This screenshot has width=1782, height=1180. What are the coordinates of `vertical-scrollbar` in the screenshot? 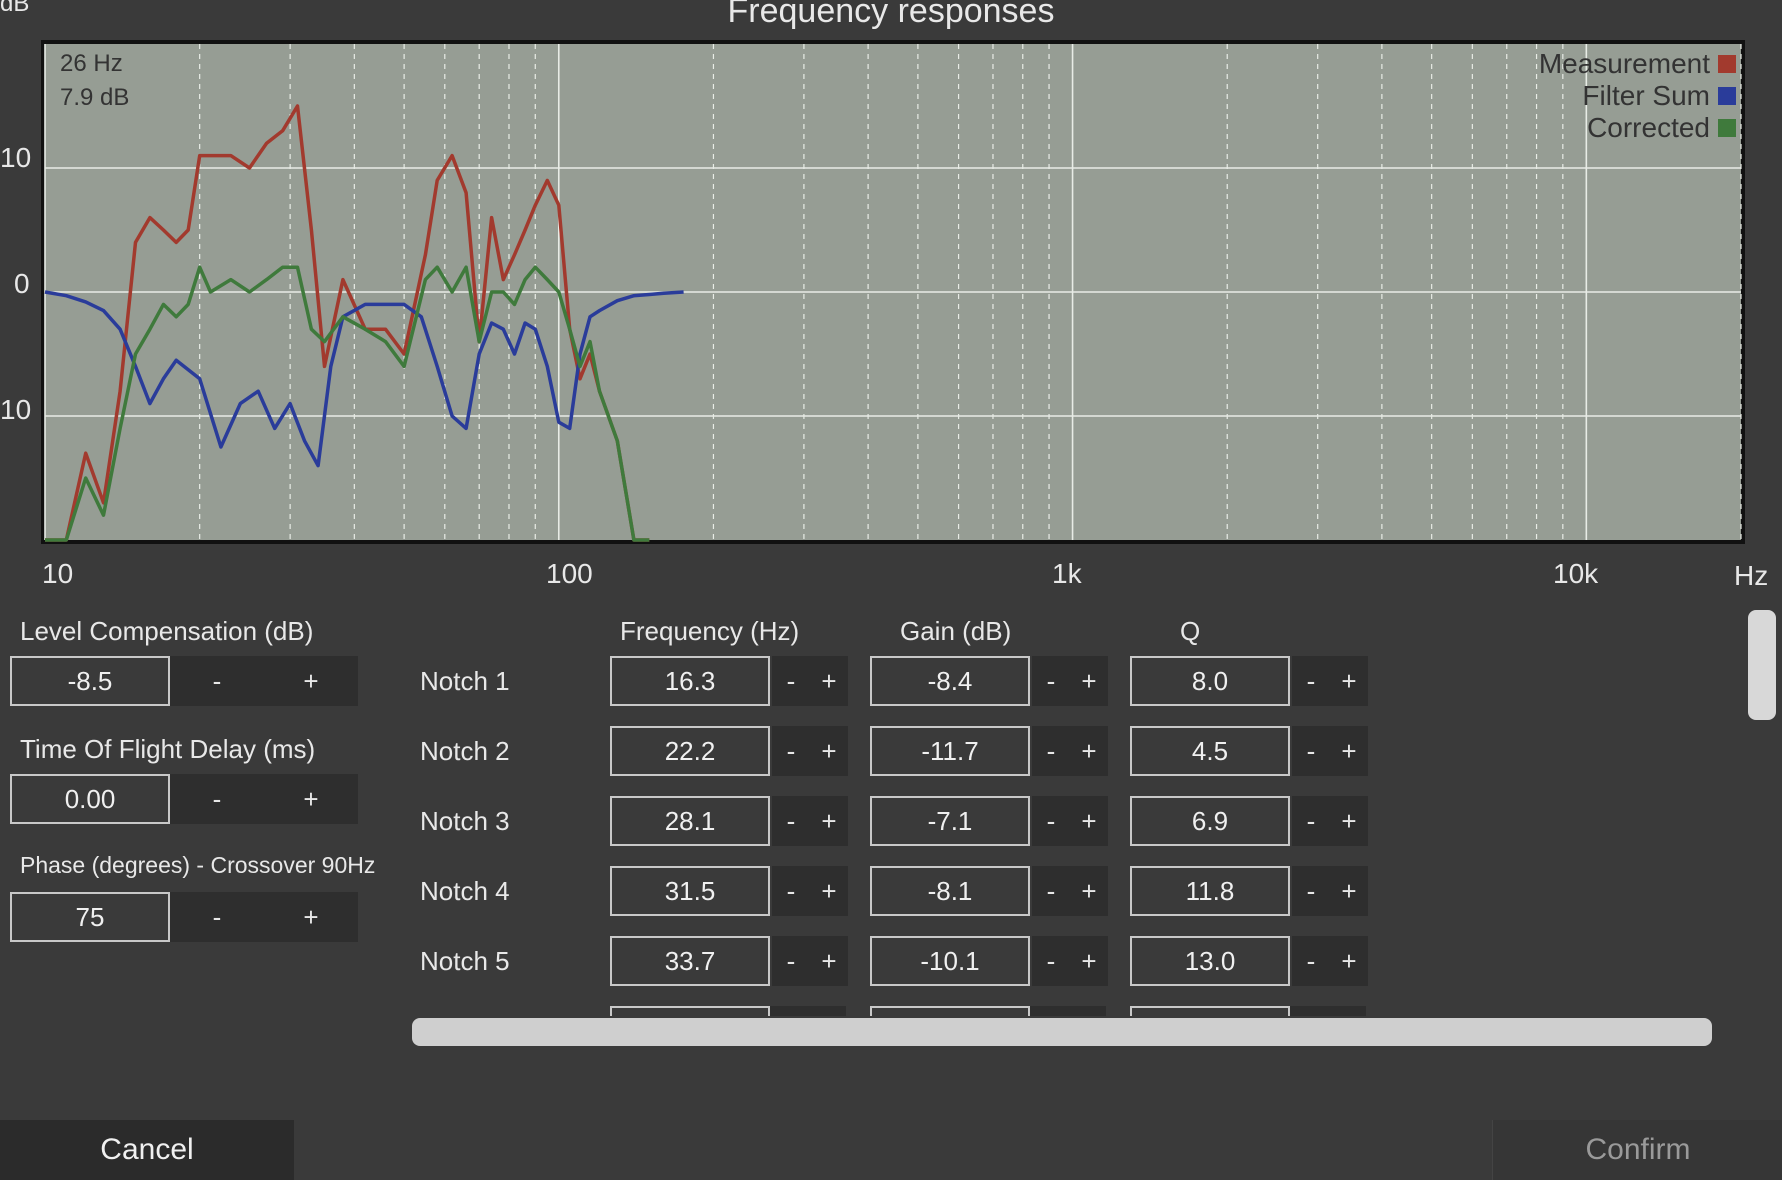 It's located at (1762, 665).